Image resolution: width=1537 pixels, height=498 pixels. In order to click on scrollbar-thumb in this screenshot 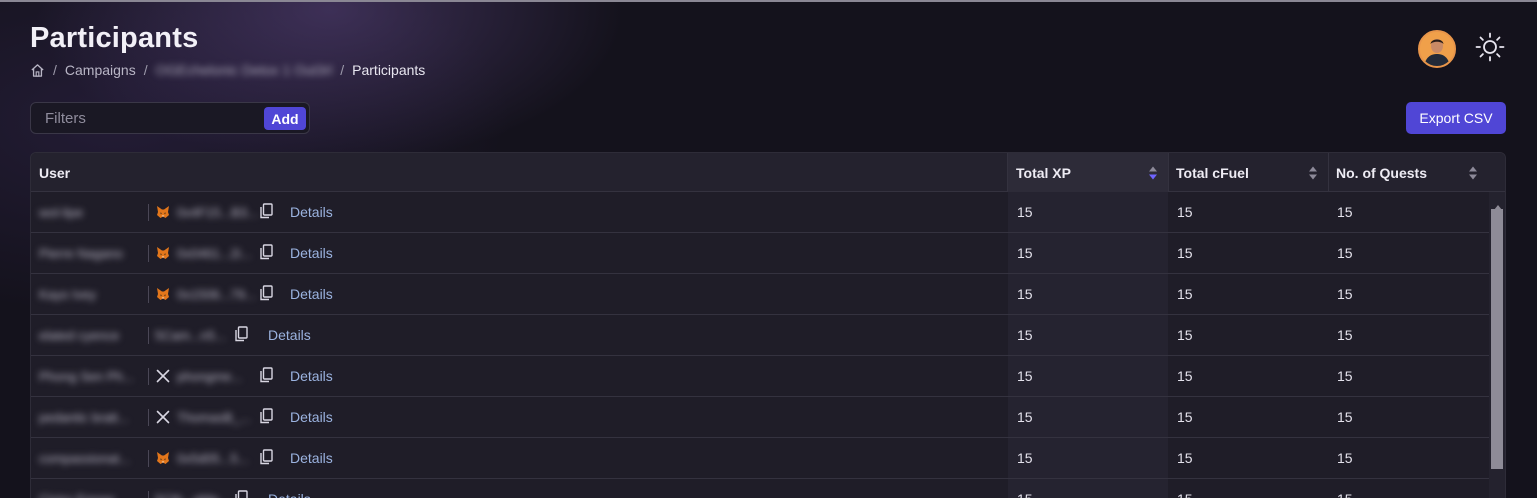, I will do `click(1497, 339)`.